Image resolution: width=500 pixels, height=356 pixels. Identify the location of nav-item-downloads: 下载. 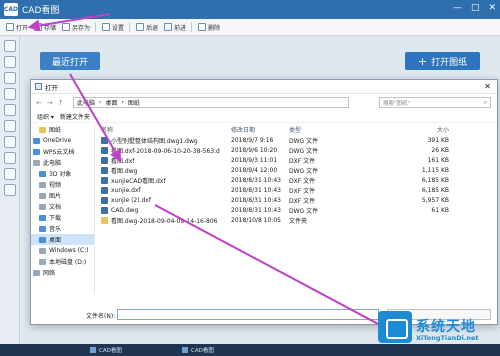
(62, 217).